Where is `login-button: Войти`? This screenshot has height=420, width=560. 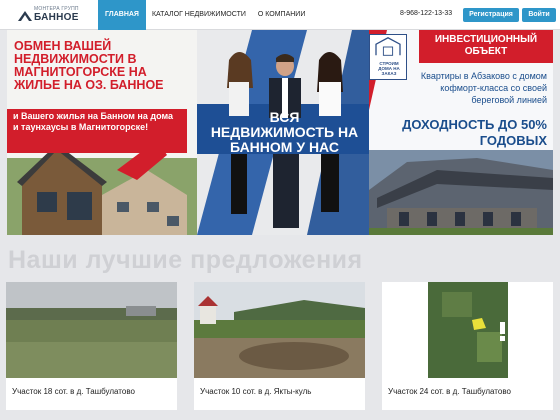
login-button: Войти is located at coordinates (539, 15).